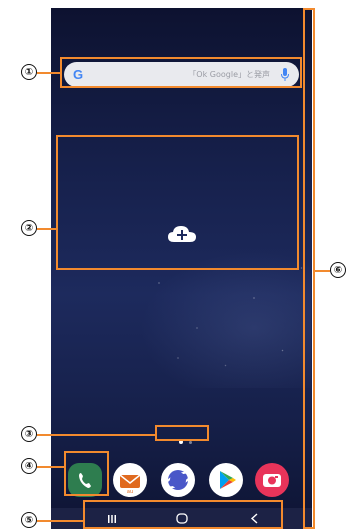  Describe the element at coordinates (29, 228) in the screenshot. I see `callout-2: ②` at that location.